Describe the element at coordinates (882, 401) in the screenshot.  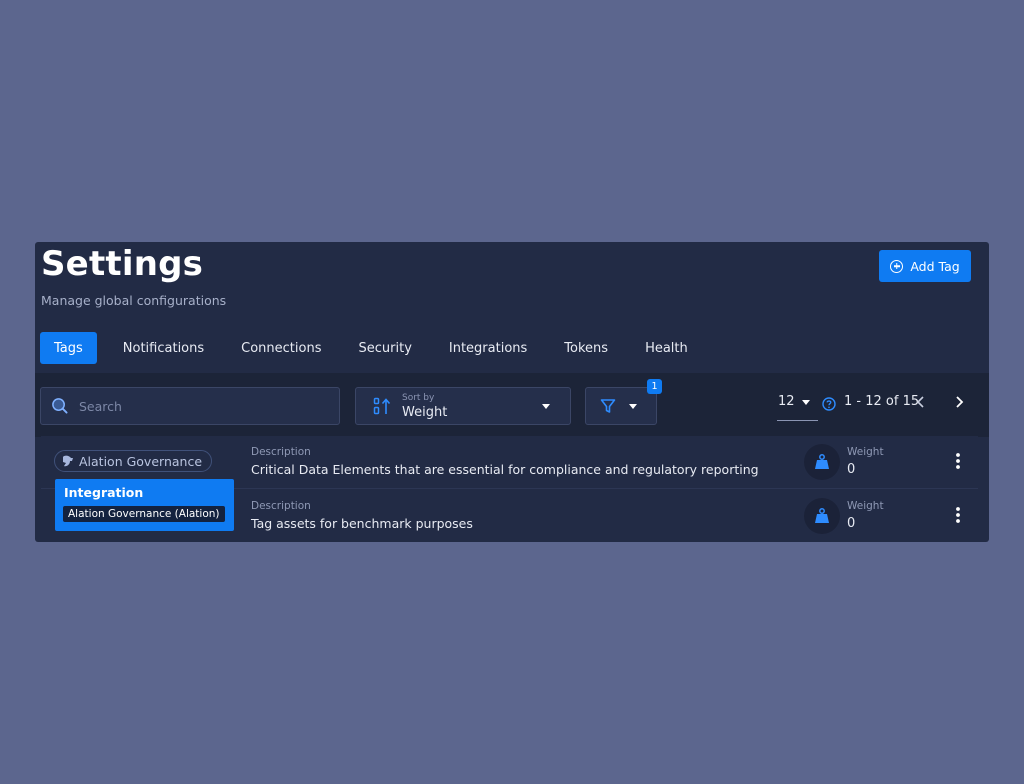
I see `pagination-range: 1 - 12 of 15` at that location.